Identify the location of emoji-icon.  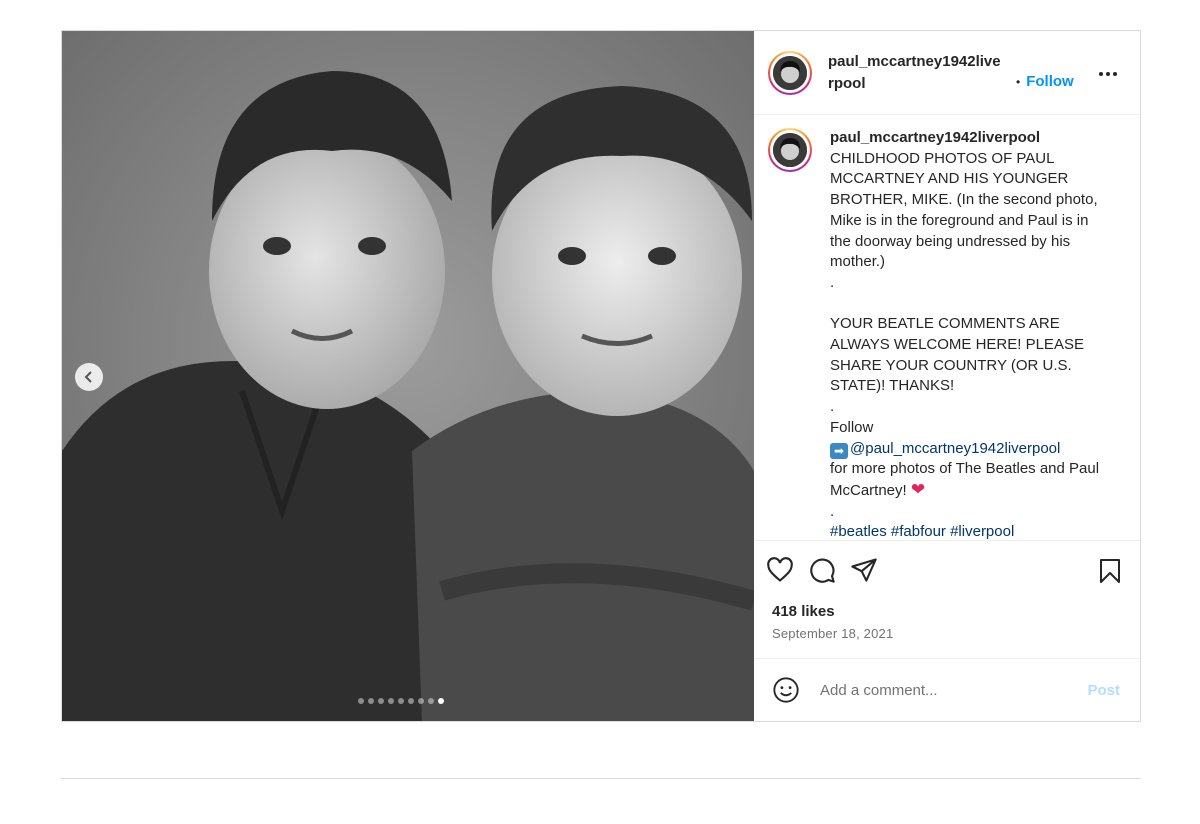
(786, 690).